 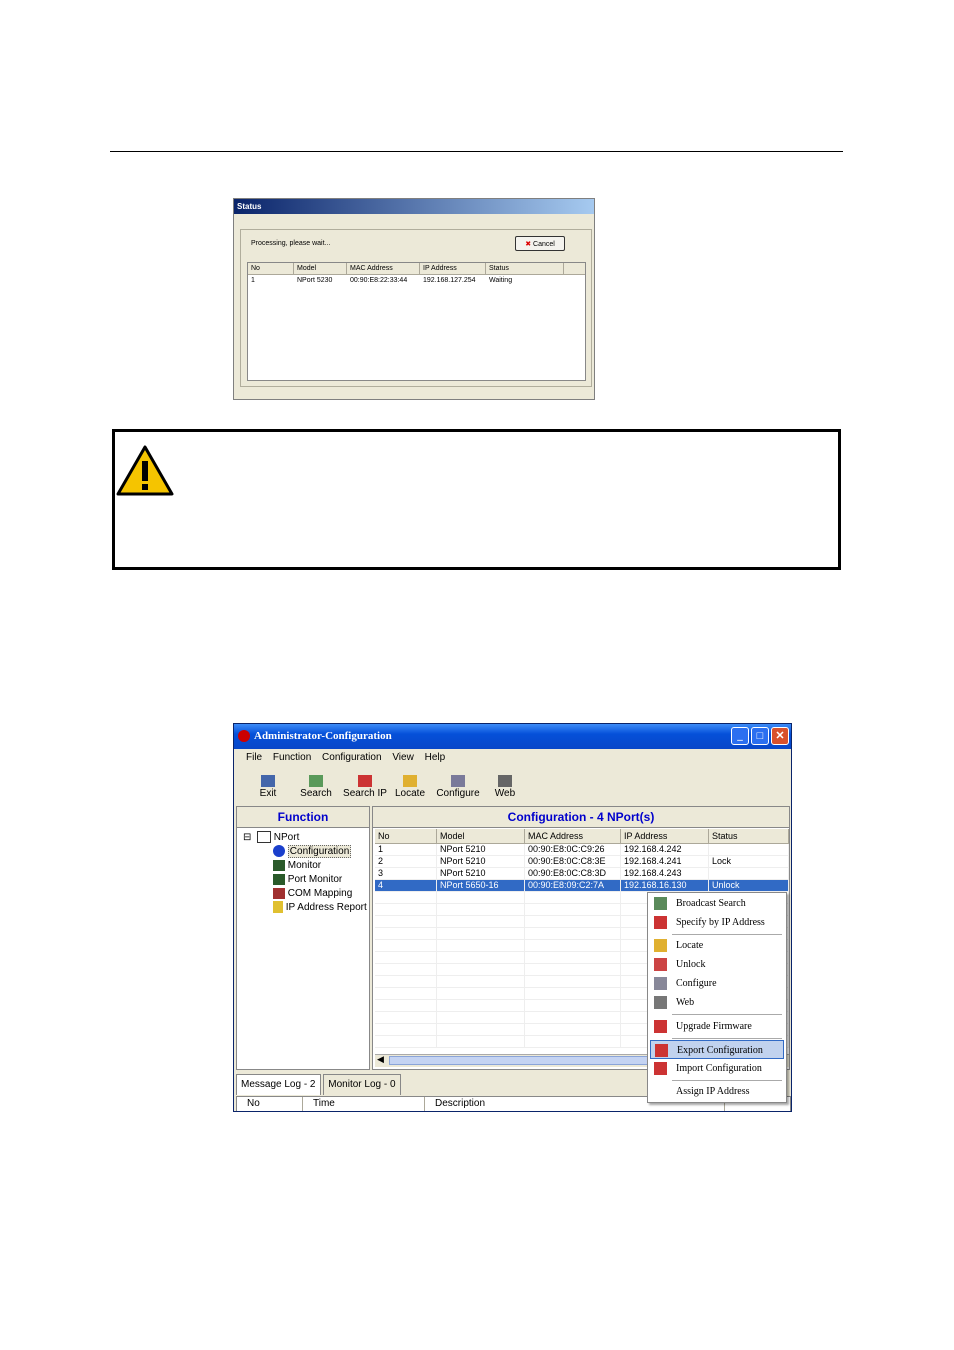 What do you see at coordinates (660, 1026) in the screenshot?
I see `upgrade-firmware-icon` at bounding box center [660, 1026].